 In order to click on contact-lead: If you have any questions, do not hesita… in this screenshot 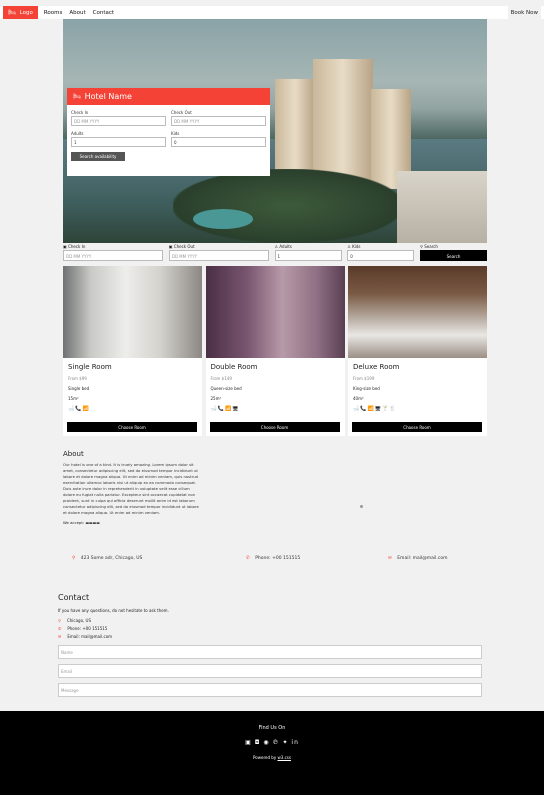, I will do `click(113, 610)`.